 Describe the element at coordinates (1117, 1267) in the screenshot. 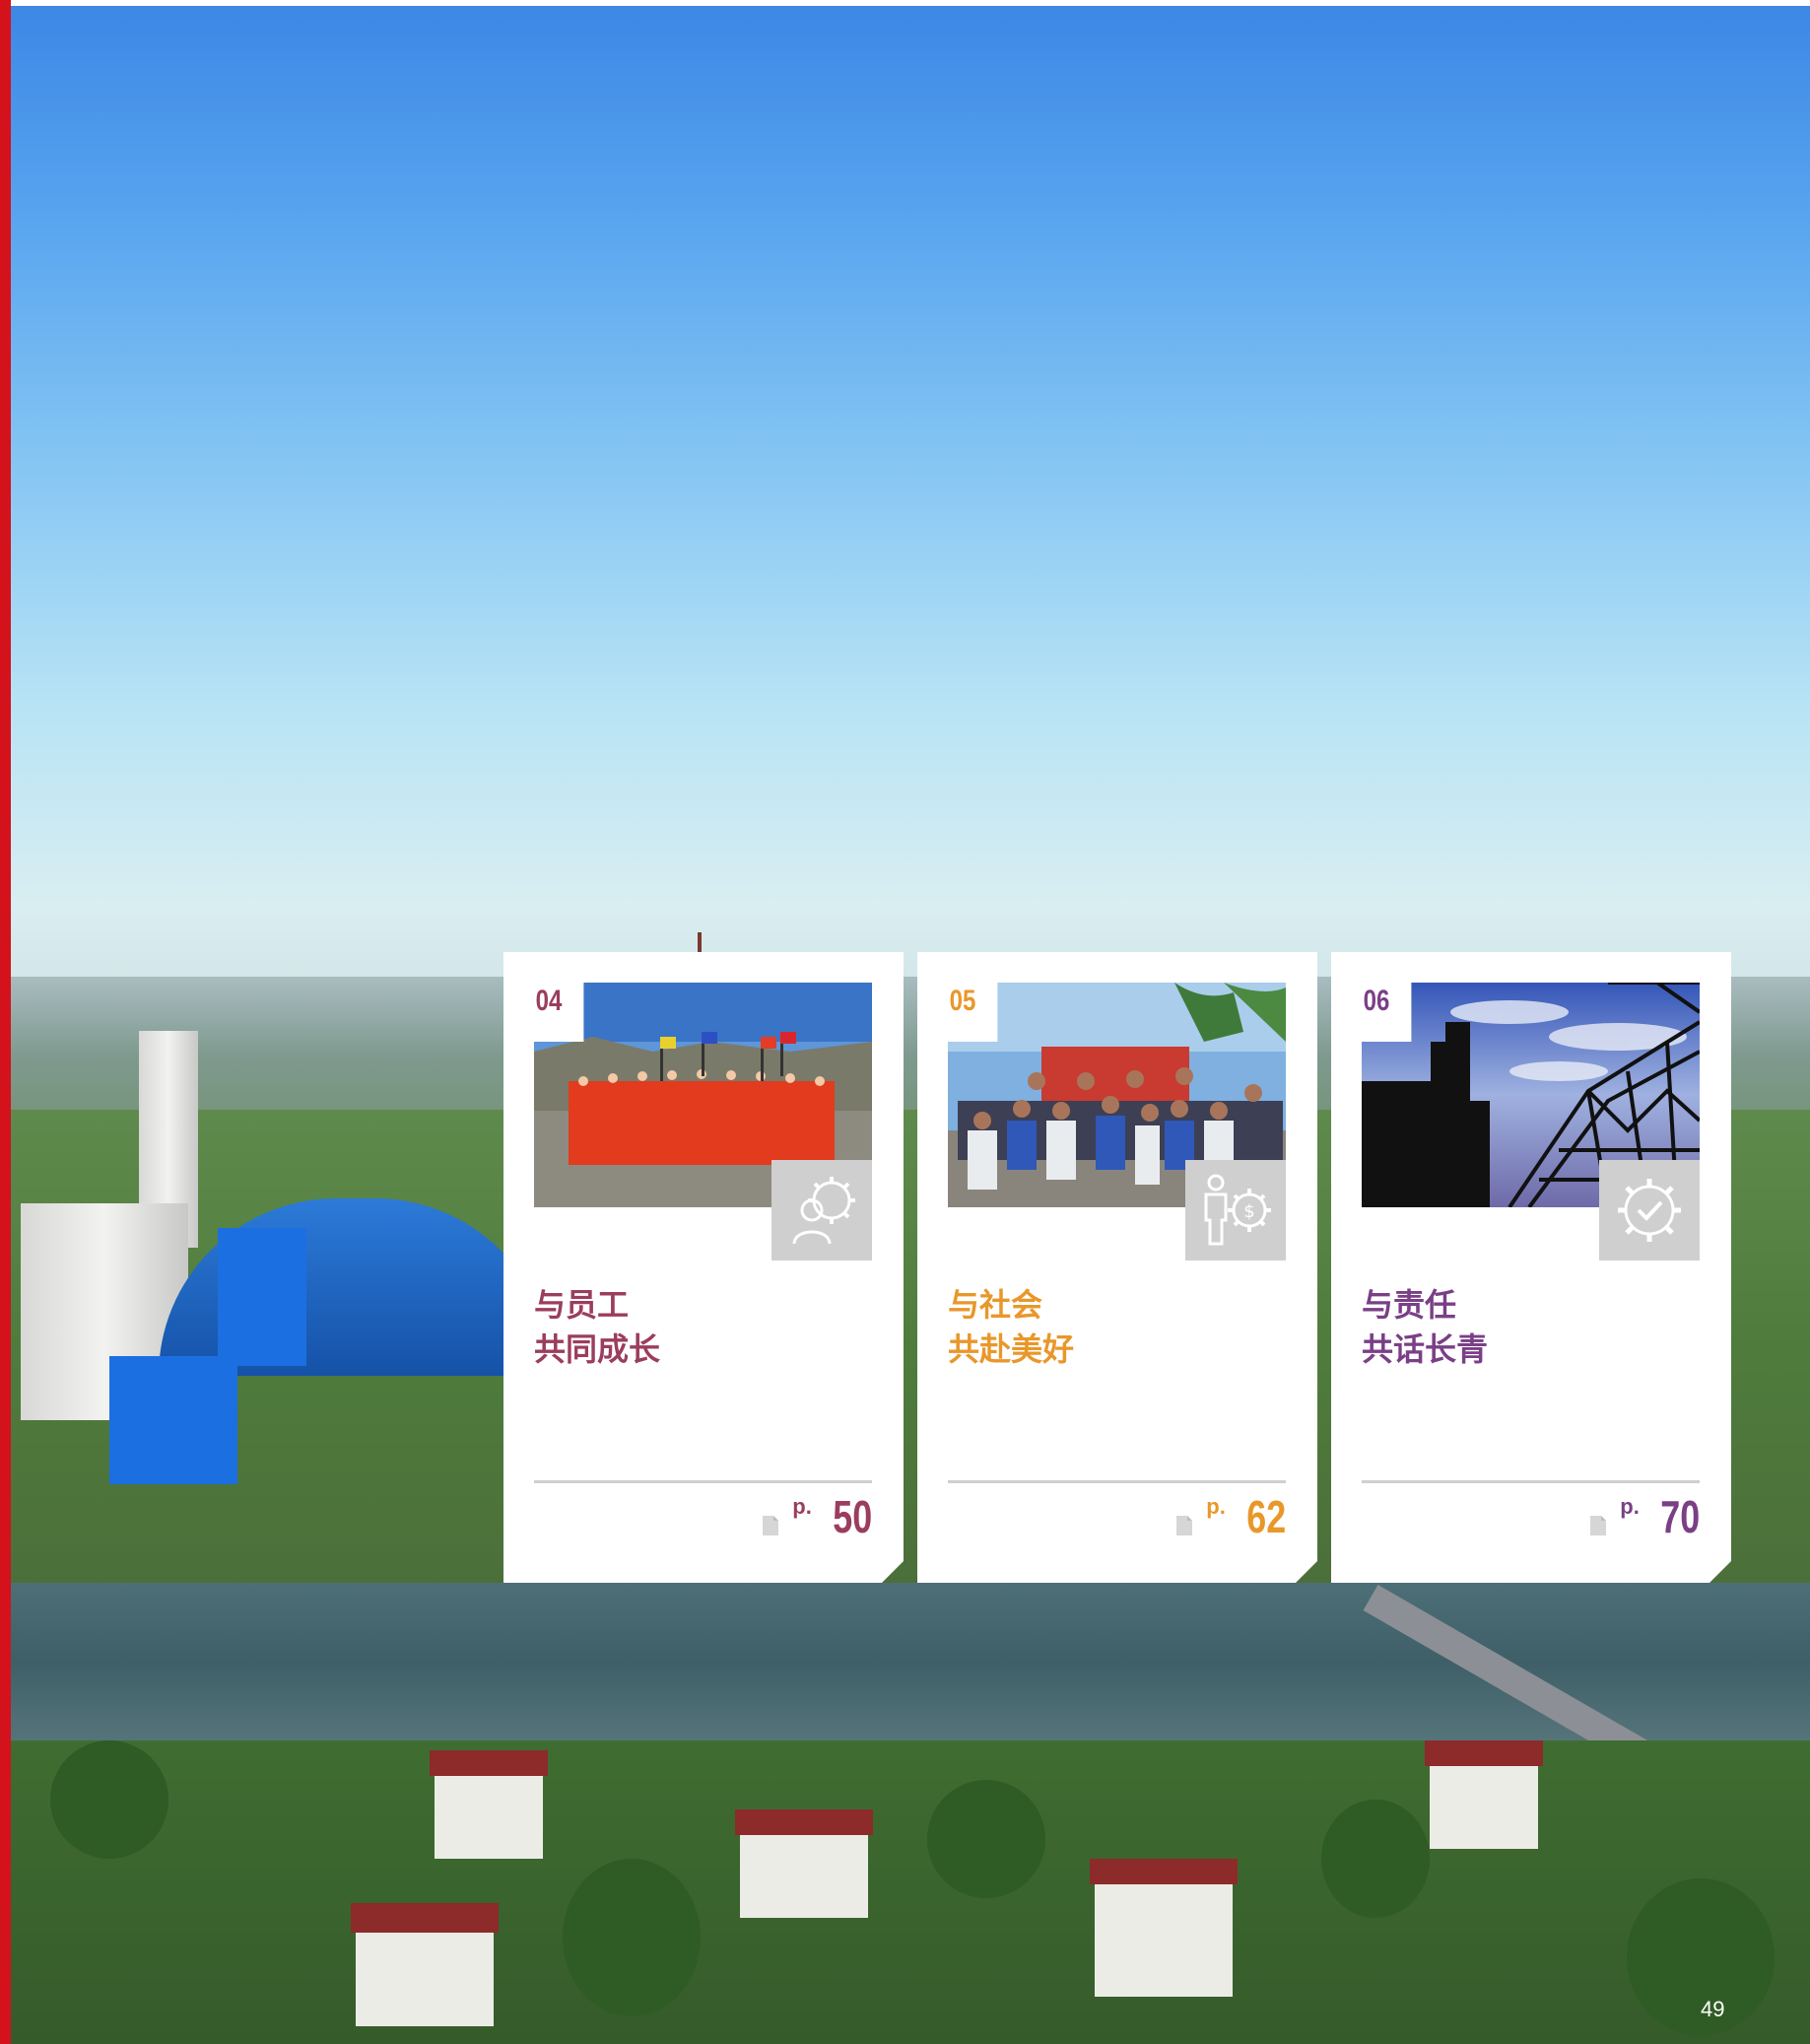

I see `section-card-society: 05 $ 与社会 共赴美好 p. 62` at that location.